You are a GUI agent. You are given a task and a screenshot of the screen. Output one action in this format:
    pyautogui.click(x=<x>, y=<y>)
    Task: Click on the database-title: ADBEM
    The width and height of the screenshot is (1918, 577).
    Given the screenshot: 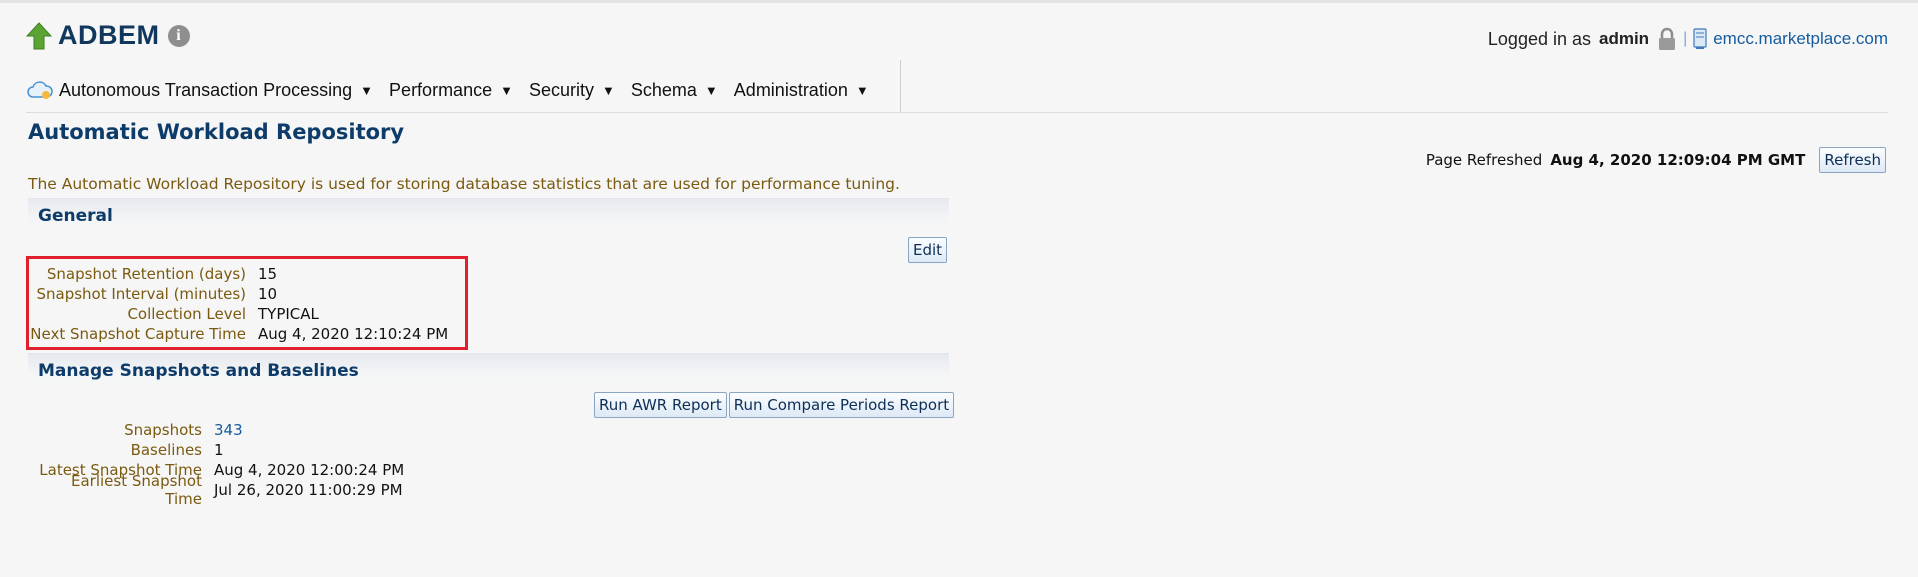 What is the action you would take?
    pyautogui.click(x=109, y=35)
    